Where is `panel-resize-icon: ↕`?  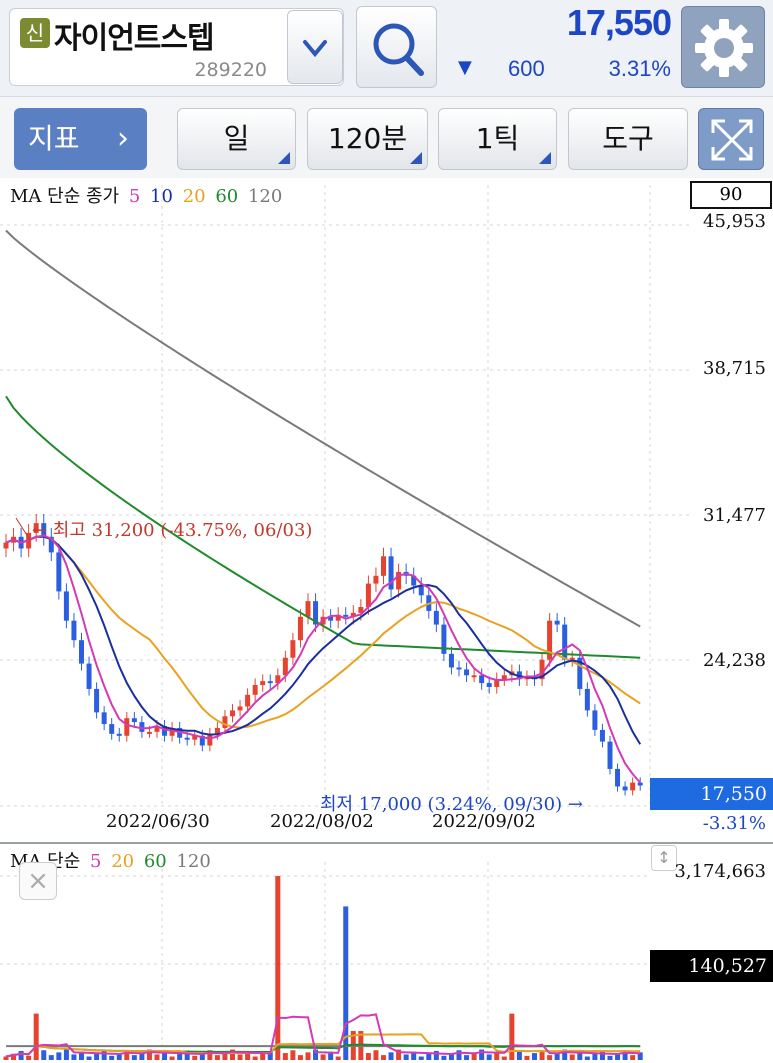
panel-resize-icon: ↕ is located at coordinates (664, 858).